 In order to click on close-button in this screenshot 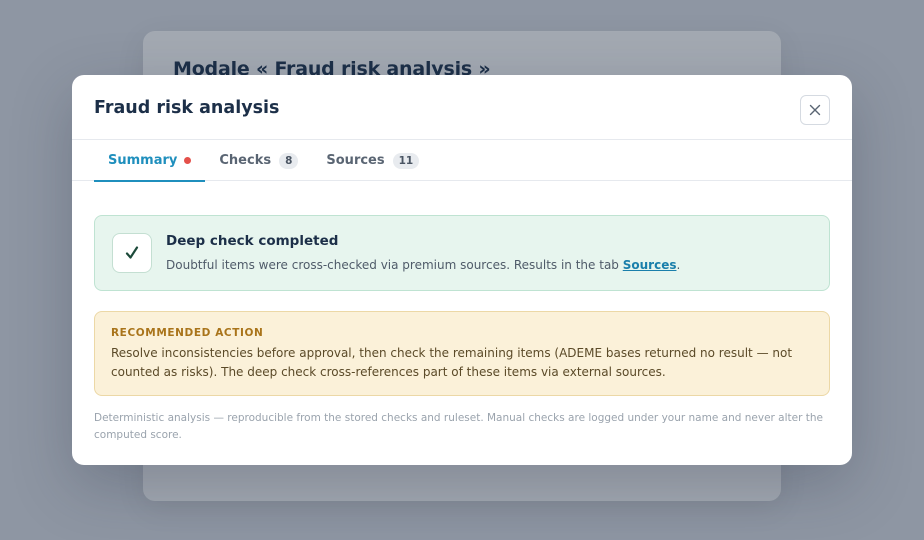, I will do `click(815, 110)`.